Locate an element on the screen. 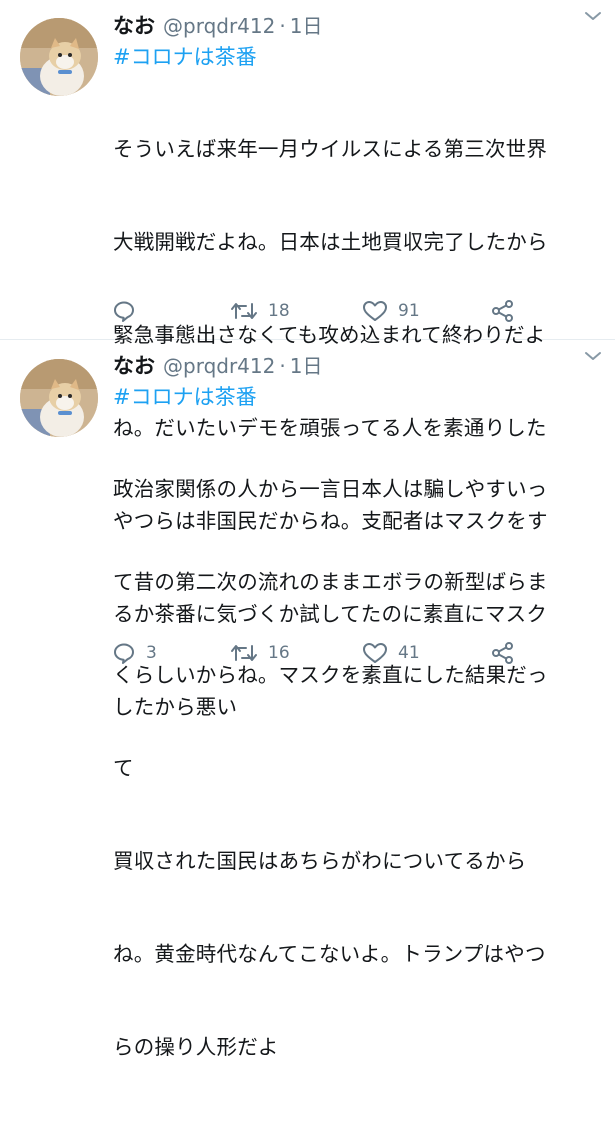 This screenshot has height=1125, width=615. retweet-count: 18 is located at coordinates (279, 311).